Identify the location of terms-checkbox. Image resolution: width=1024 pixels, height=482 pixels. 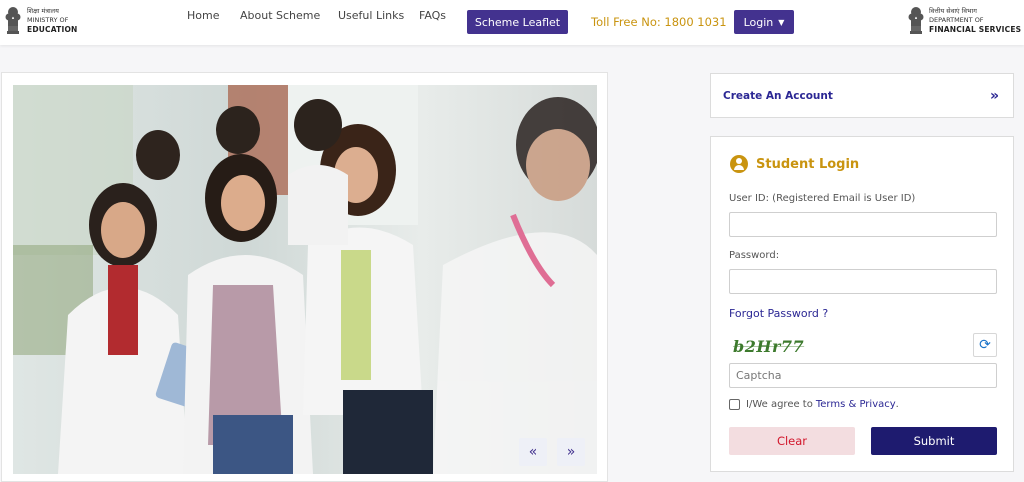
(734, 404).